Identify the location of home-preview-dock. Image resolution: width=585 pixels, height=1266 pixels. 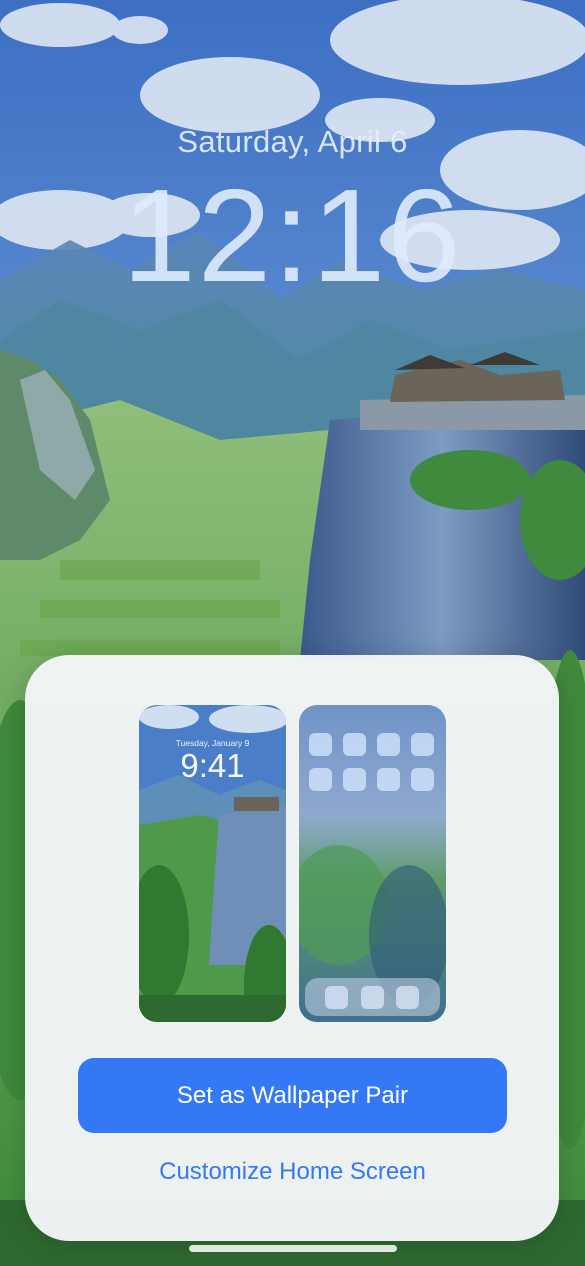
(372, 997).